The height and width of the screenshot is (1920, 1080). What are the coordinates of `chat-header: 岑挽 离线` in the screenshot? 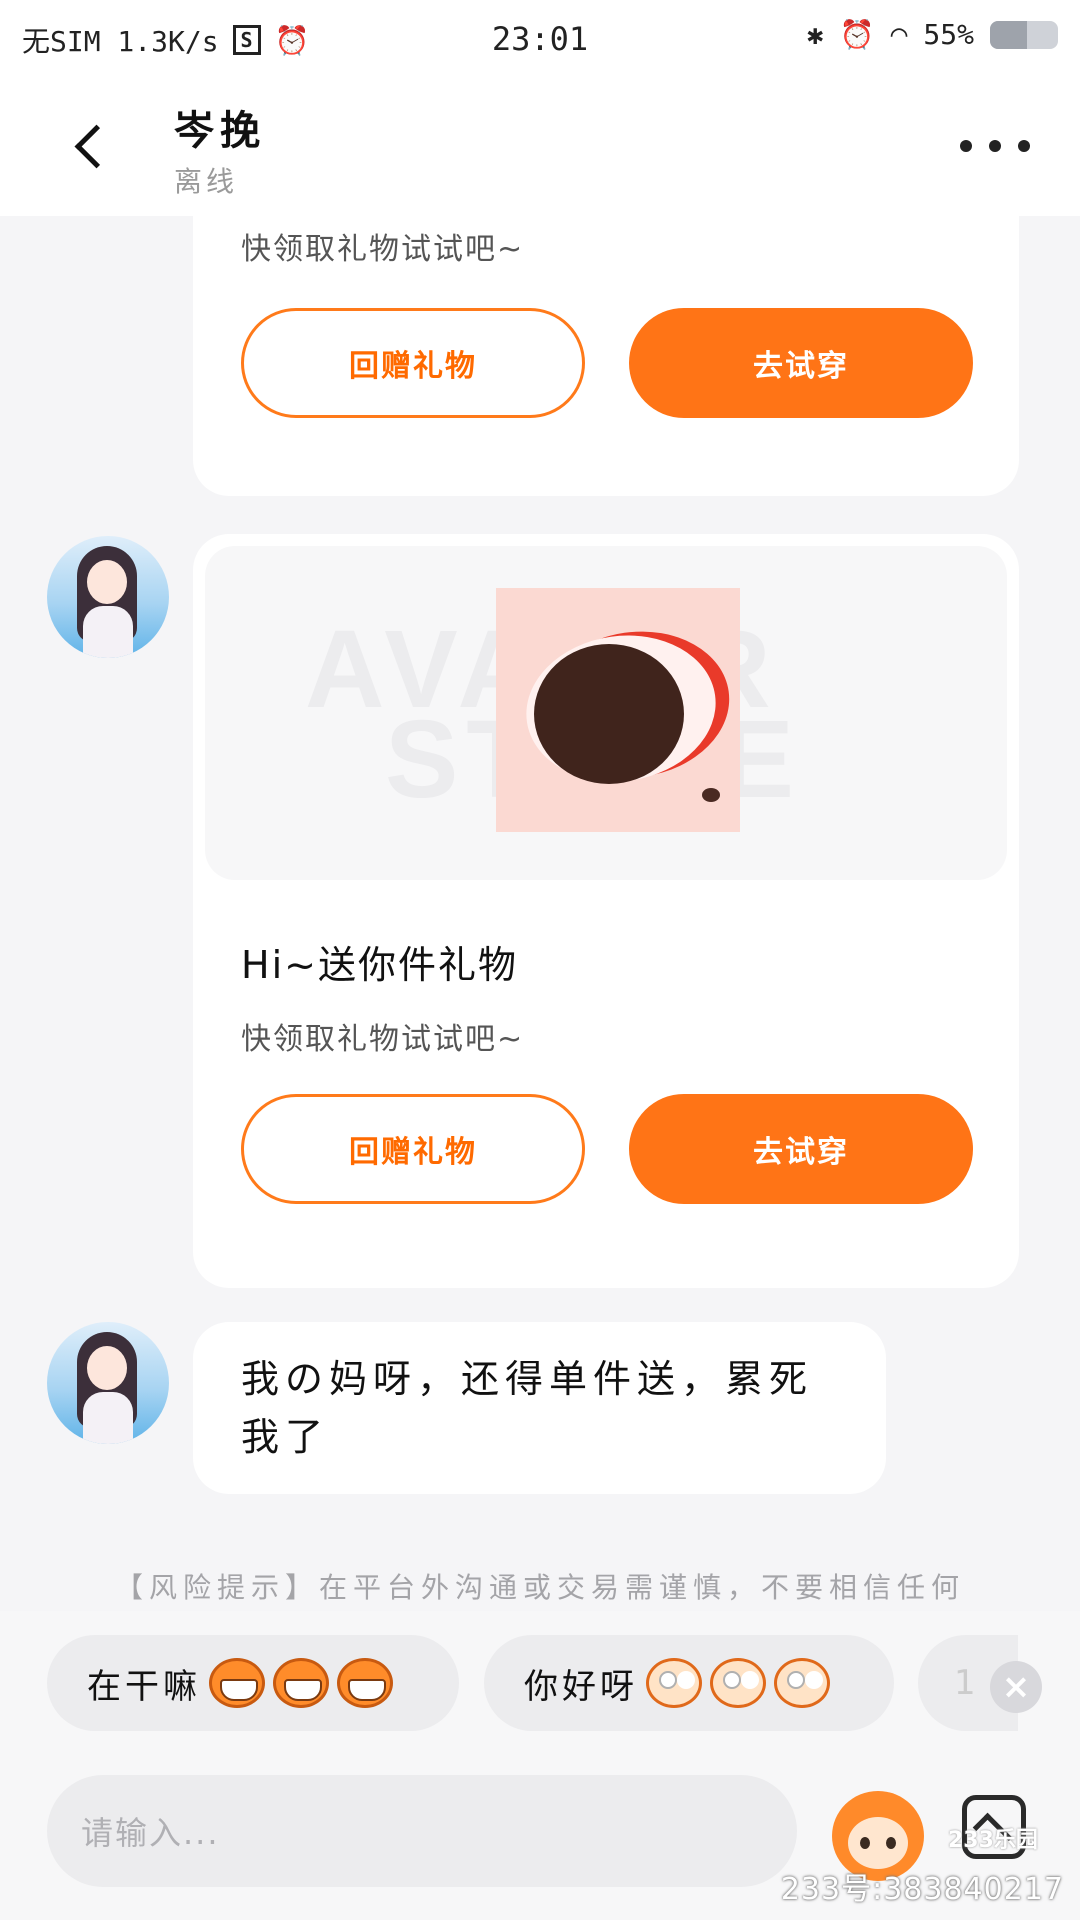 It's located at (540, 146).